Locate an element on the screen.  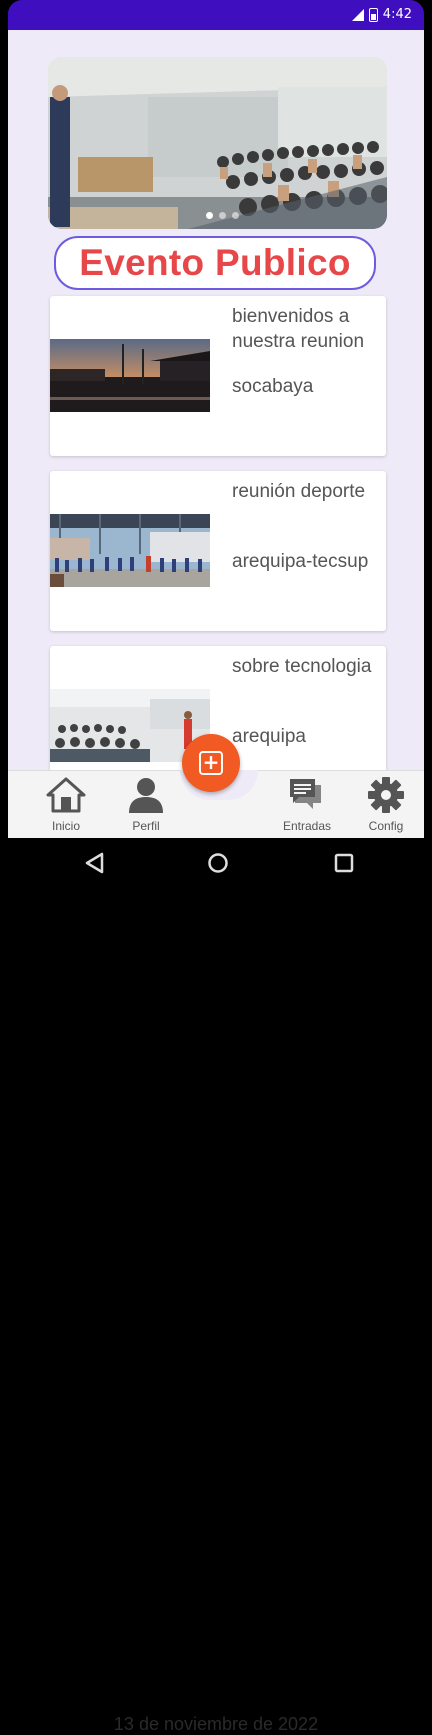
battery-icon is located at coordinates (373, 14).